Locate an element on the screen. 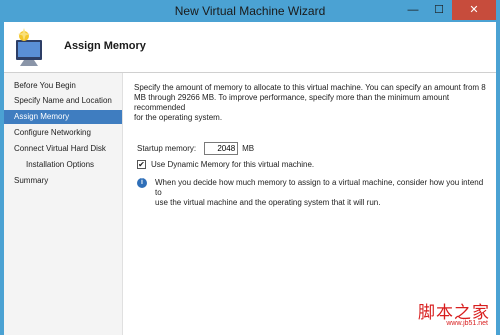 The image size is (500, 335). maximize-button: ☐ is located at coordinates (439, 10).